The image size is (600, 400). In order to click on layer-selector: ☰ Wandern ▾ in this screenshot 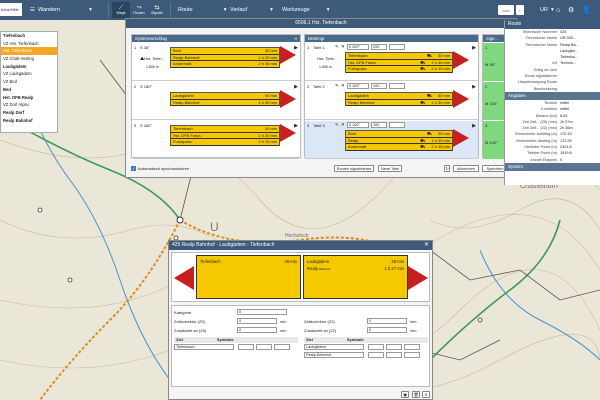, I will do `click(61, 10)`.